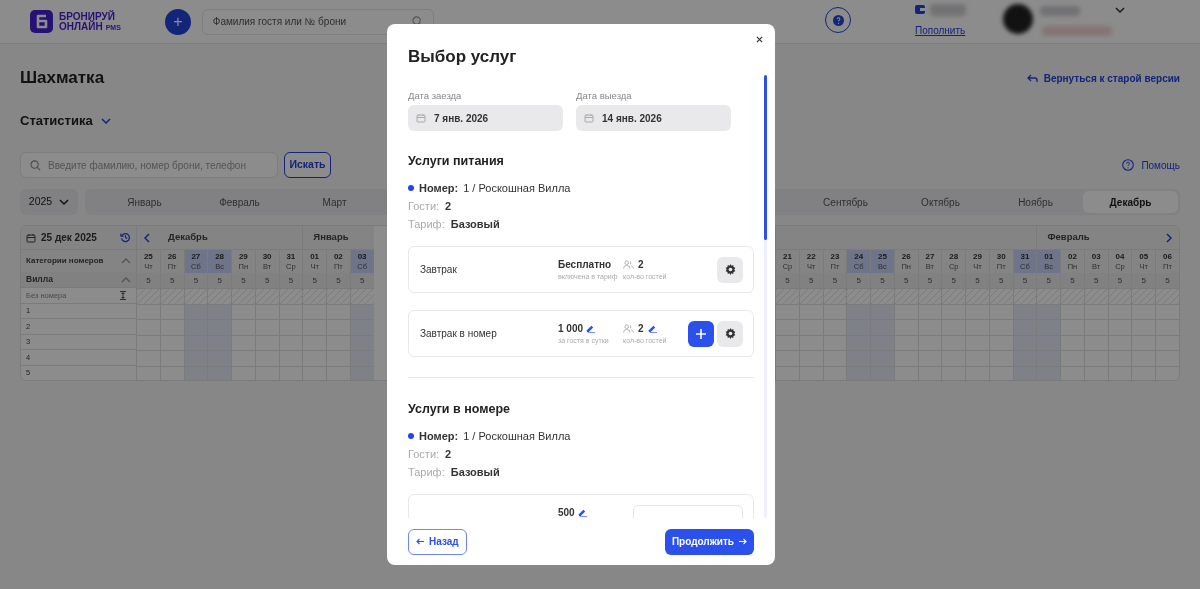  What do you see at coordinates (585, 264) in the screenshot?
I see `service-price: Бесплатно` at bounding box center [585, 264].